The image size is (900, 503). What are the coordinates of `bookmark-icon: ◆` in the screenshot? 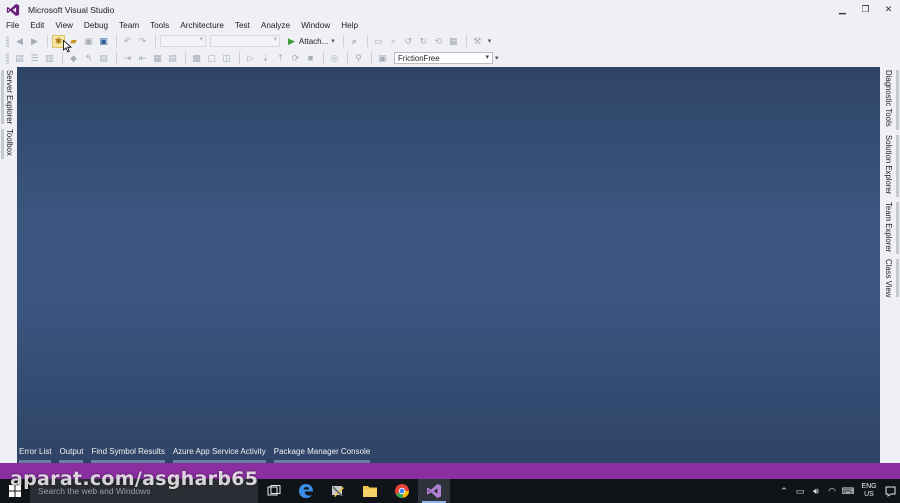 It's located at (73, 58).